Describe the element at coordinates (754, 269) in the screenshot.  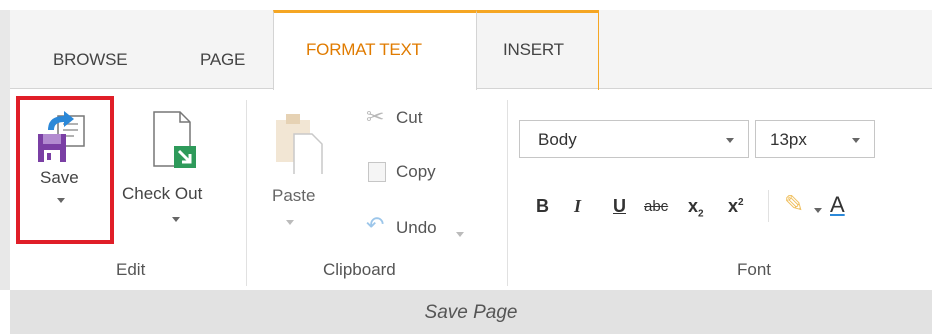
I see `group-label-font: Font` at that location.